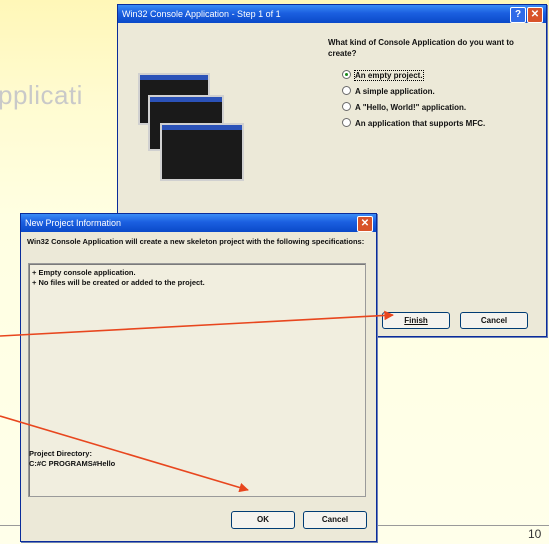  I want to click on option-empty-project: An empty project., so click(383, 75).